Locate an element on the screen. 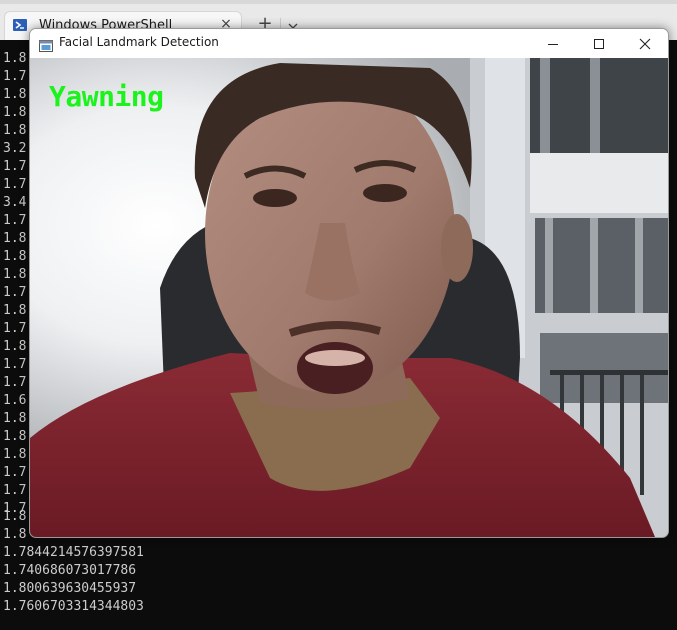 This screenshot has width=677, height=630. console-line: 1.6 is located at coordinates (15, 400).